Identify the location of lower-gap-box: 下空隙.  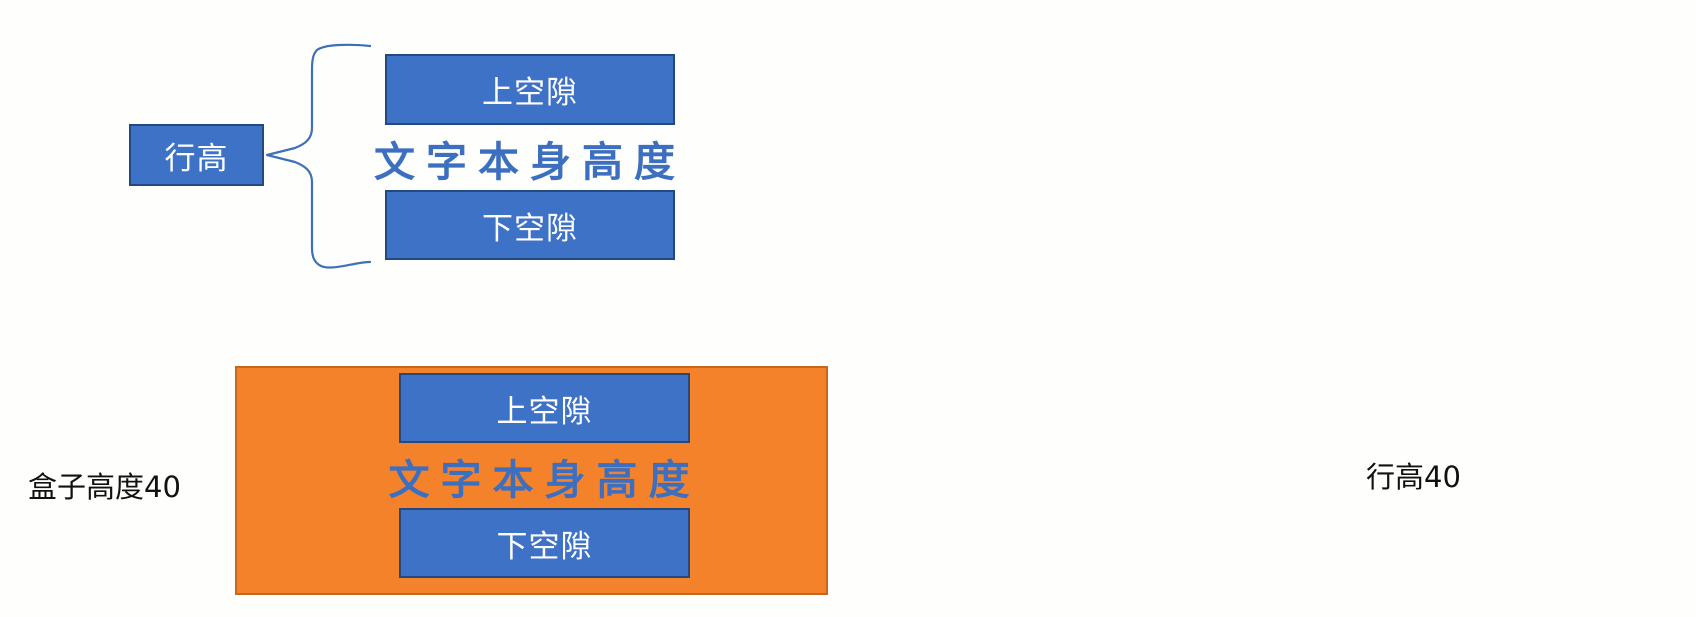
(530, 225).